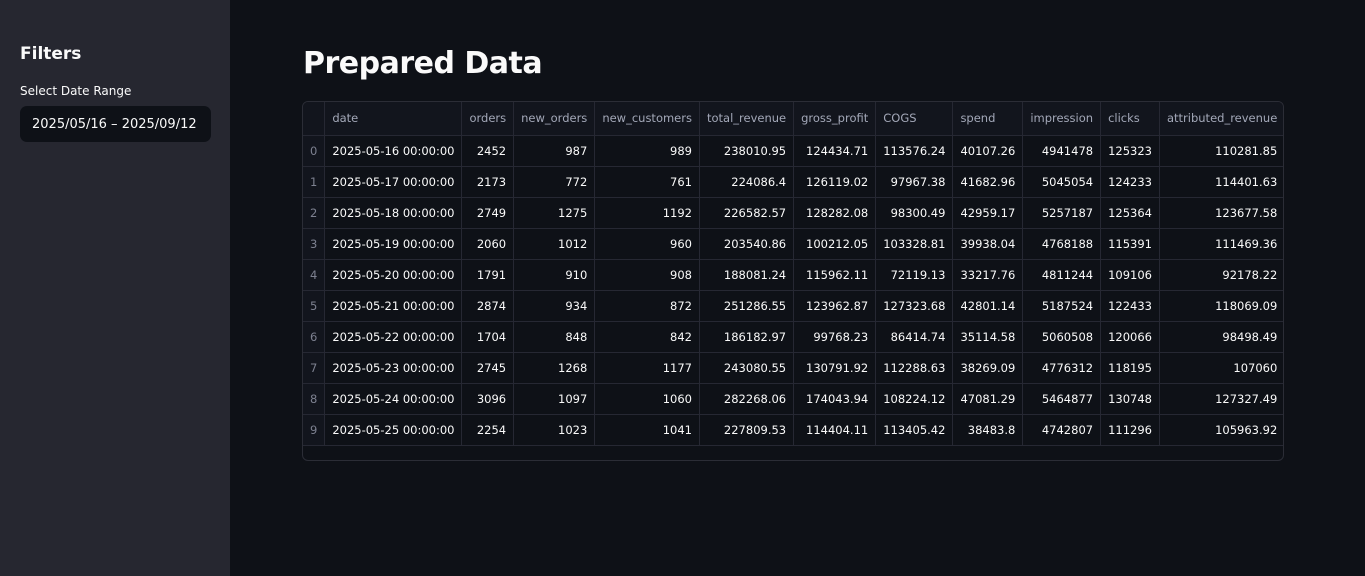  What do you see at coordinates (488, 337) in the screenshot?
I see `table-cell: 1704` at bounding box center [488, 337].